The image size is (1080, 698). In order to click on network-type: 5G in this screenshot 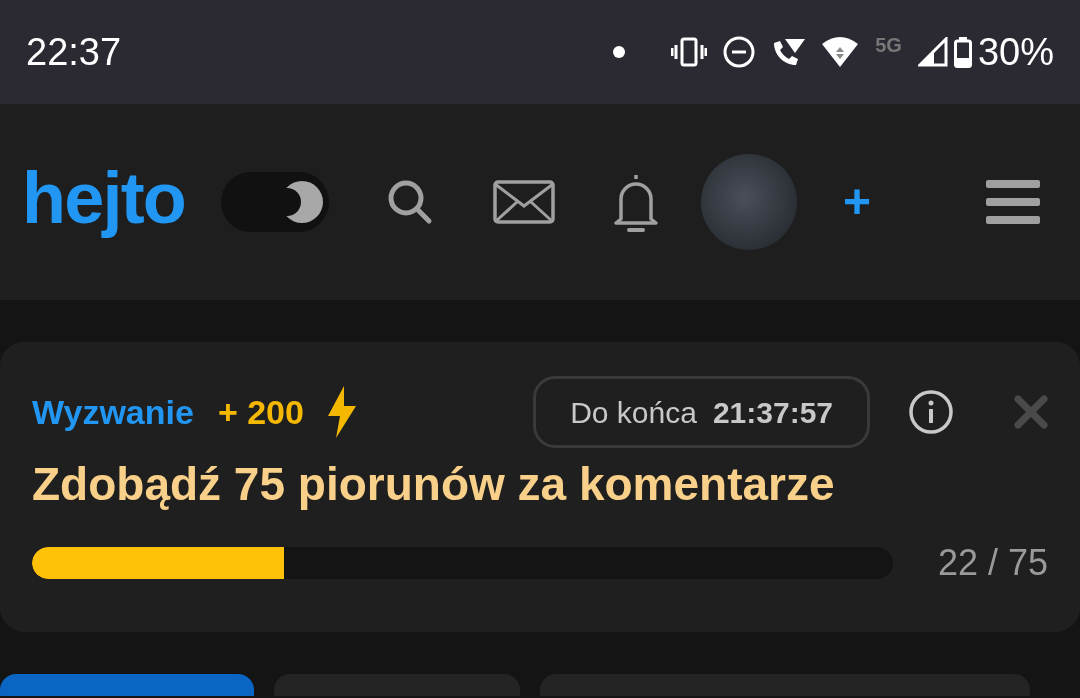, I will do `click(888, 45)`.